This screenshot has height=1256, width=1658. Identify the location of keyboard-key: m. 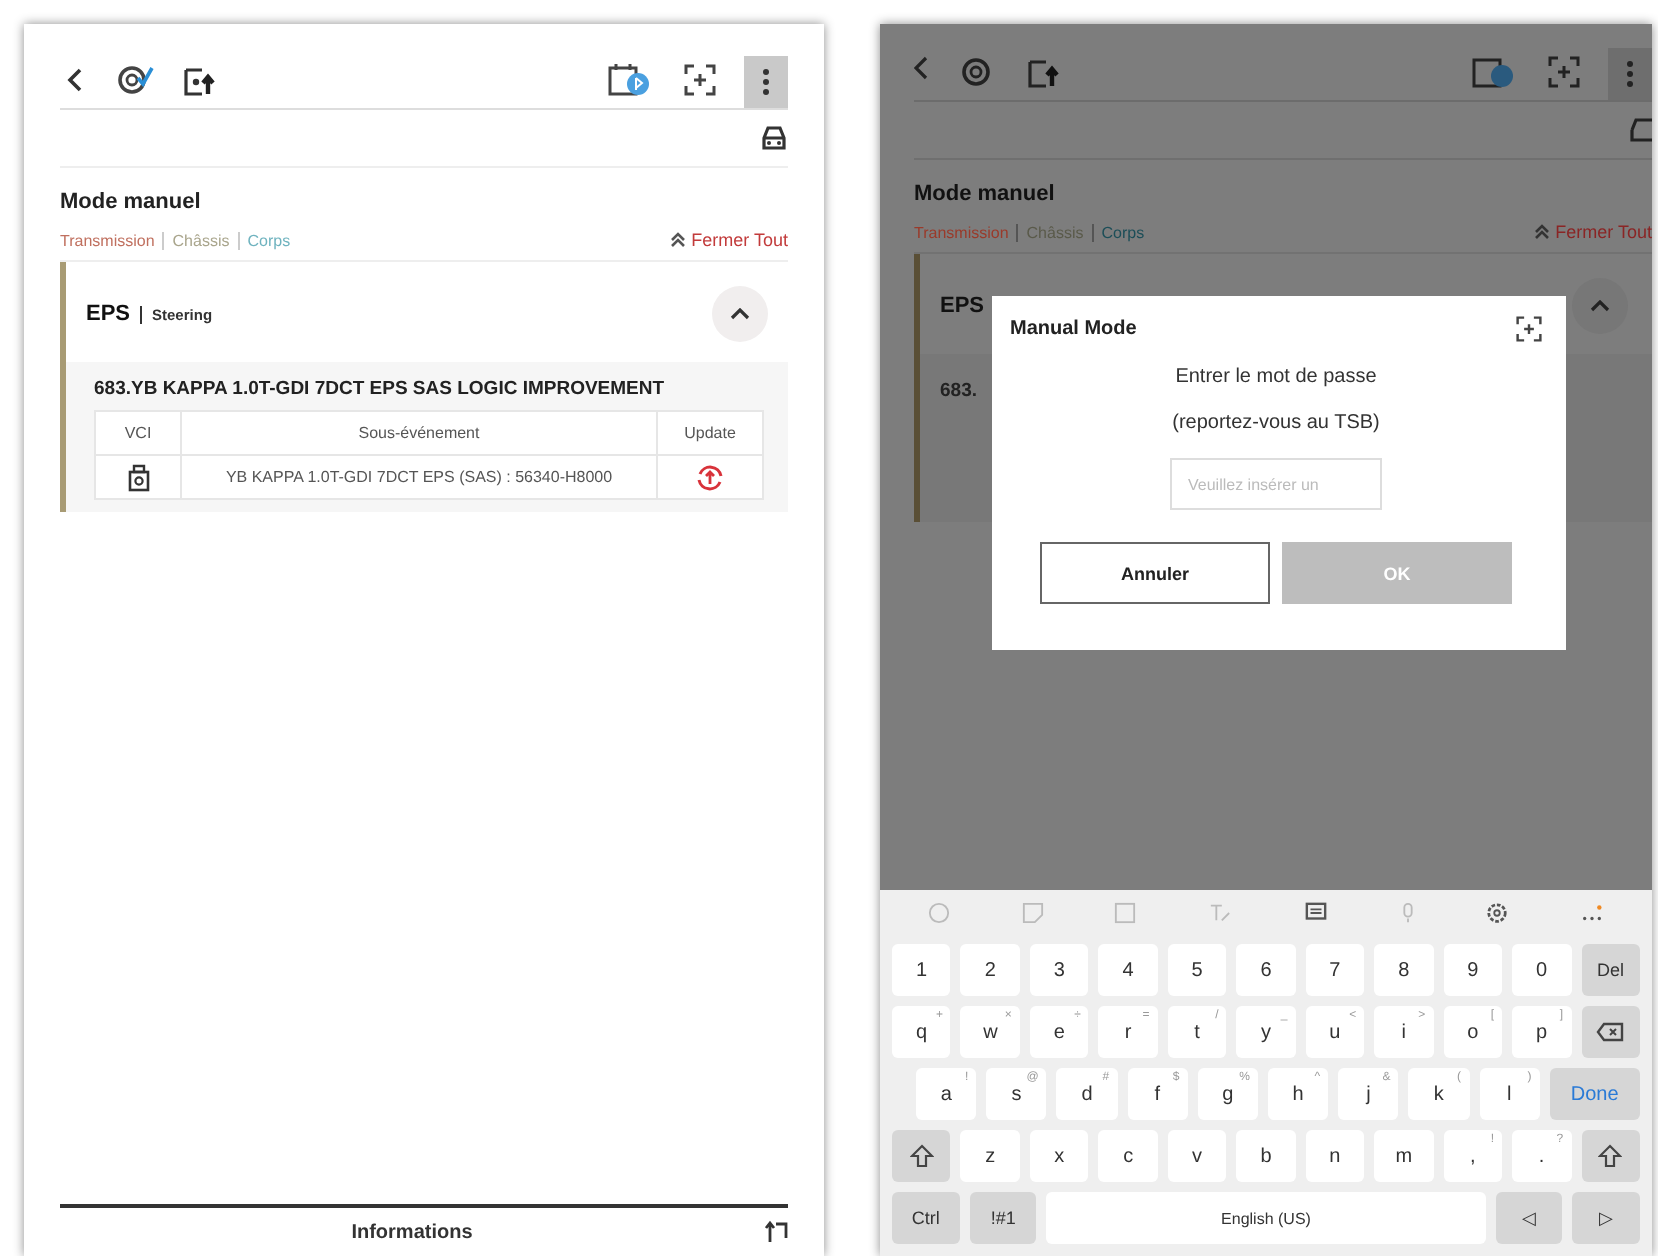
(1404, 1156).